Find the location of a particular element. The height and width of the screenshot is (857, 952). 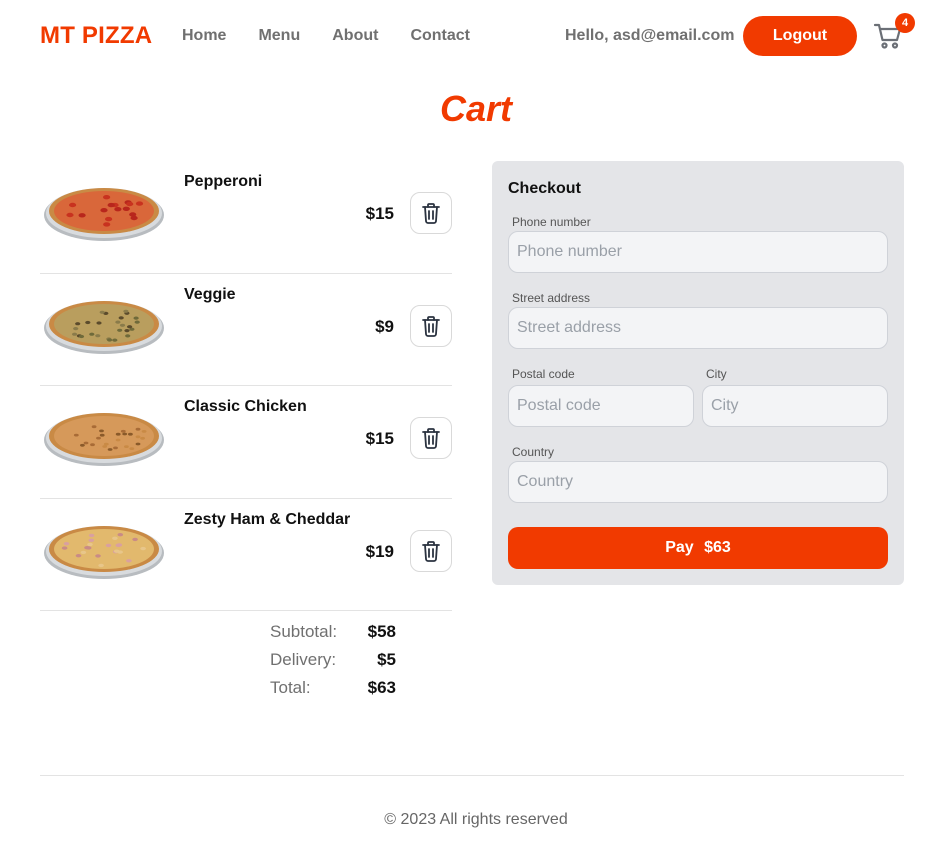

cart-item-price: $19 is located at coordinates (379, 551).